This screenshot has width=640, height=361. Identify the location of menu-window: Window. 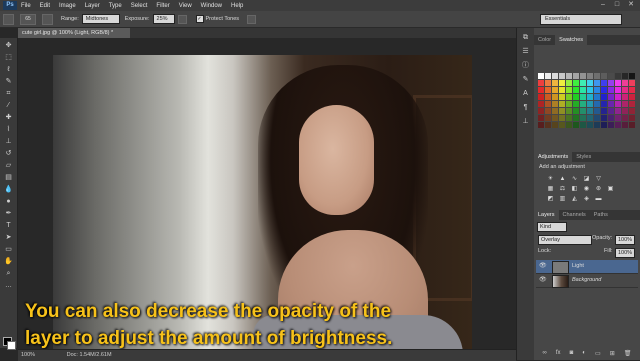
(211, 6).